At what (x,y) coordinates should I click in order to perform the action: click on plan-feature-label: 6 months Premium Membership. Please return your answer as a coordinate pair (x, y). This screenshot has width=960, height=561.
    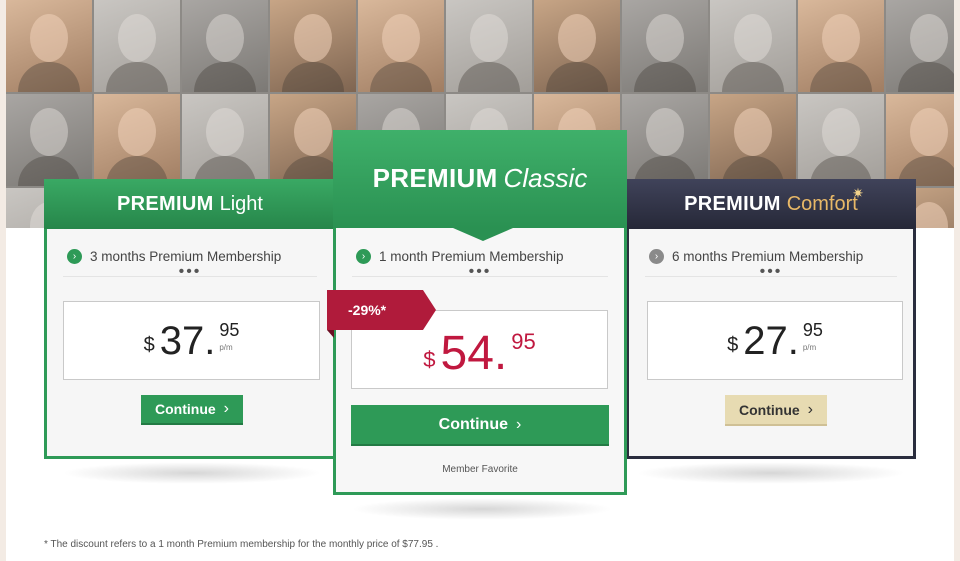
    Looking at the image, I should click on (768, 256).